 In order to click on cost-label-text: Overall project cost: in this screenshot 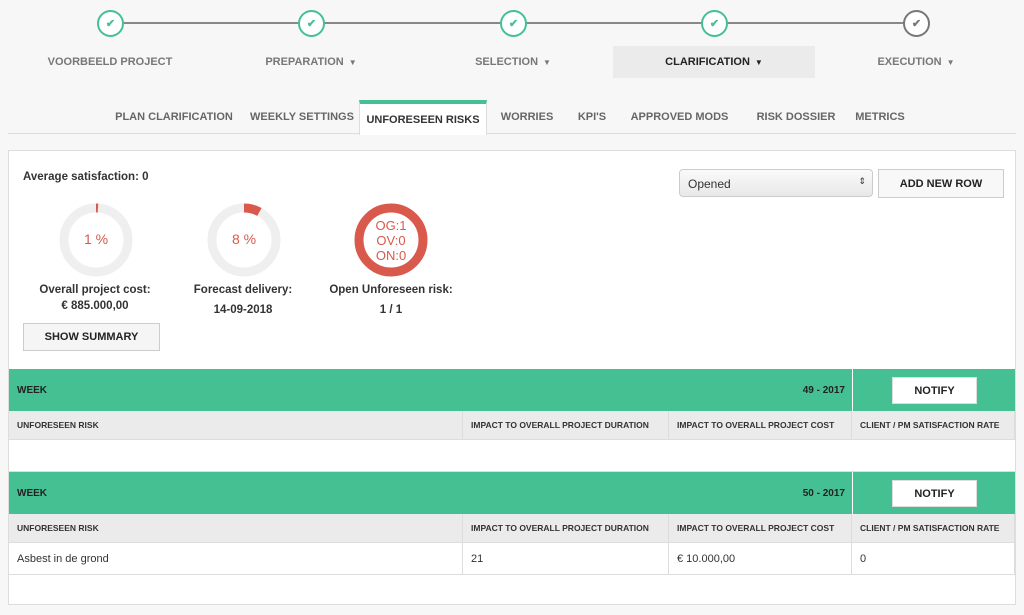, I will do `click(95, 290)`.